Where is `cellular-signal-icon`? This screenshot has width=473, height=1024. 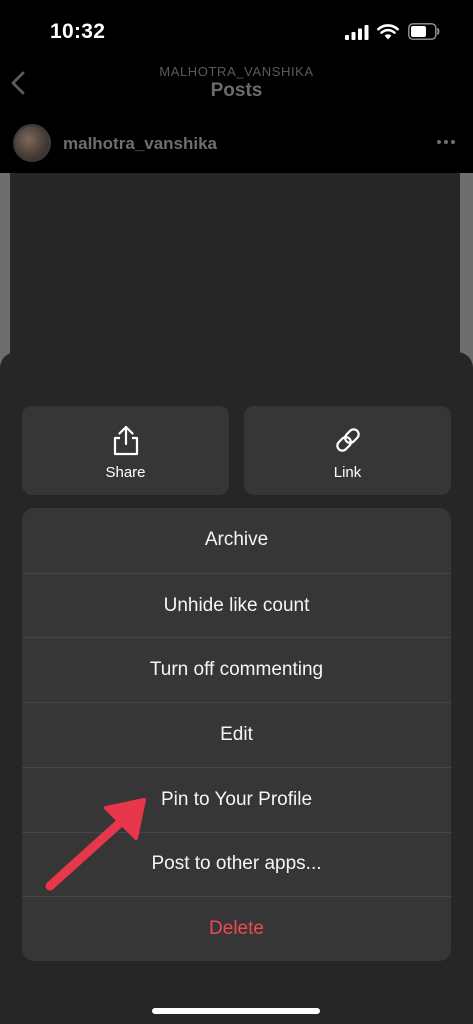 cellular-signal-icon is located at coordinates (357, 32).